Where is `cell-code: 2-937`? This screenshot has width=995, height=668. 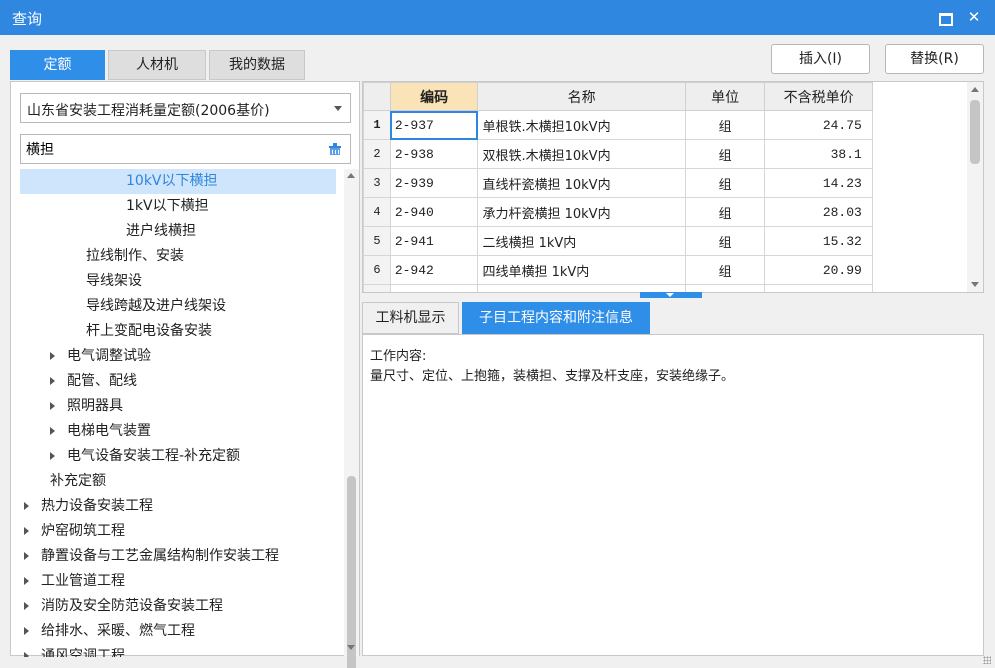 cell-code: 2-937 is located at coordinates (434, 125).